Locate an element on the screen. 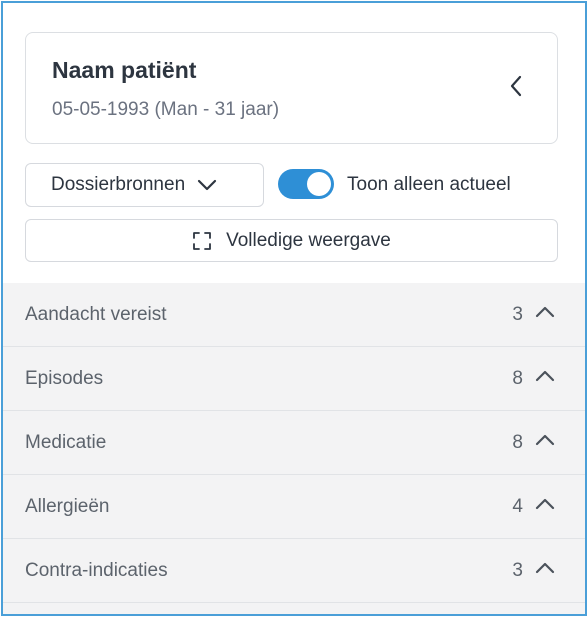 The width and height of the screenshot is (588, 617). section-count: 4 is located at coordinates (517, 506).